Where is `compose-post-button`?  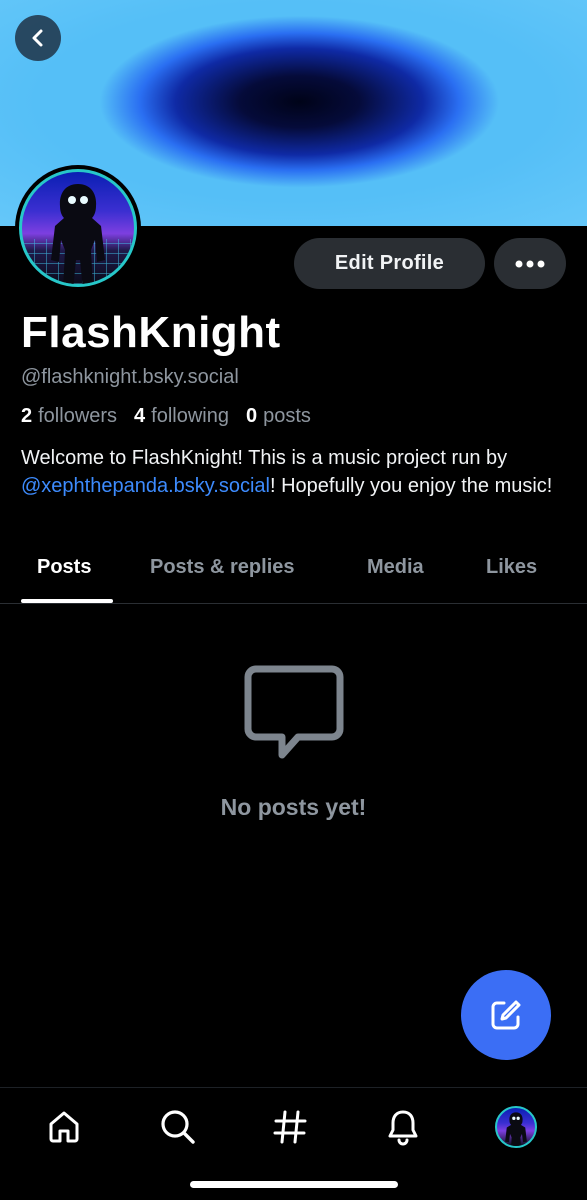
compose-post-button is located at coordinates (506, 1015).